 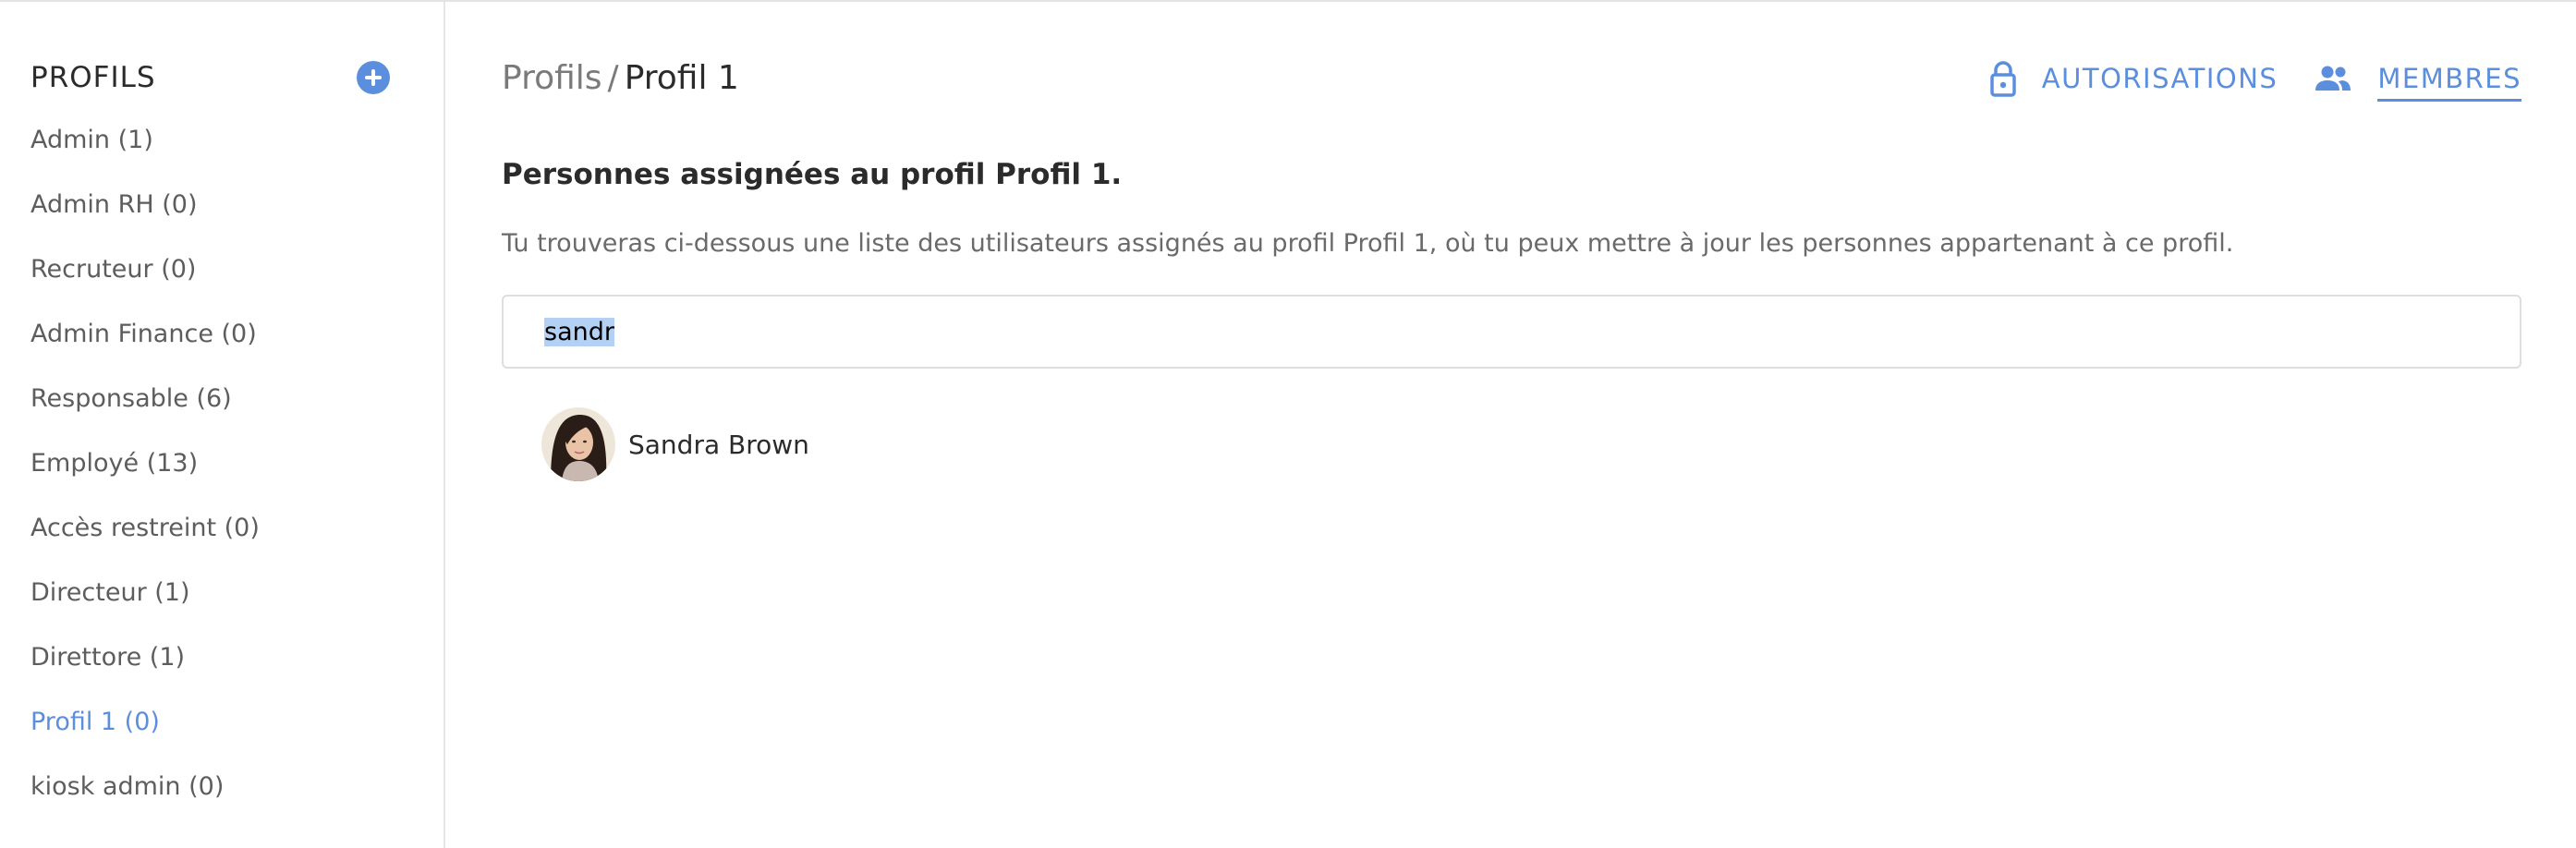 What do you see at coordinates (145, 793) in the screenshot?
I see `profile-item-kiosk-admin: kiosk admin (0)` at bounding box center [145, 793].